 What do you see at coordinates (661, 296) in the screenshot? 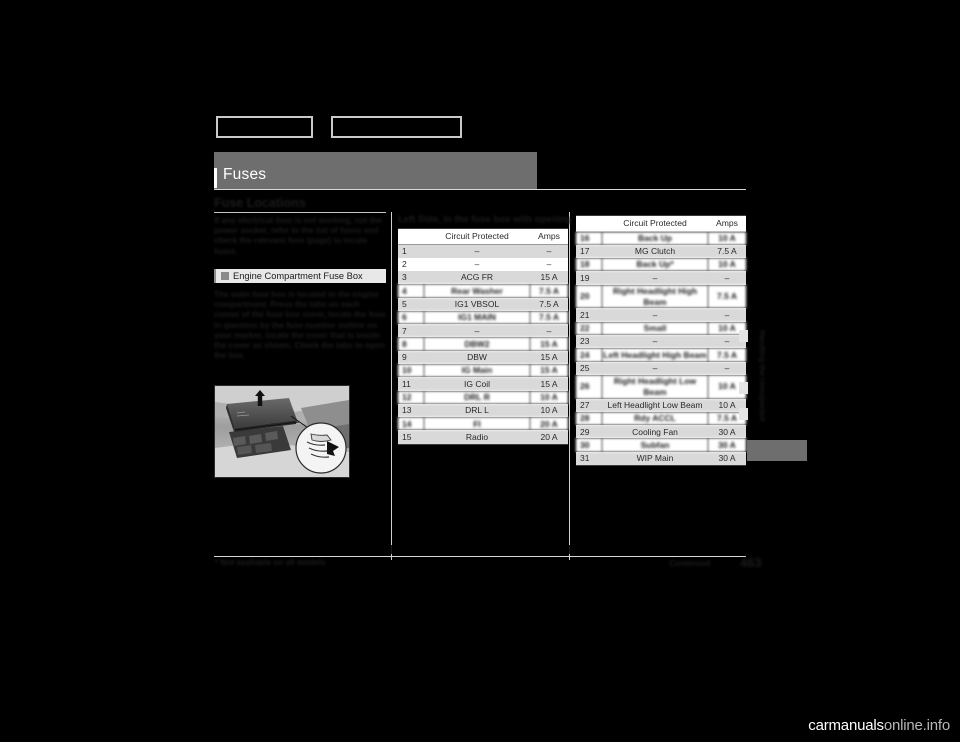
I see `table-row: 20 Right Headlight High Beam 7.5 A` at bounding box center [661, 296].